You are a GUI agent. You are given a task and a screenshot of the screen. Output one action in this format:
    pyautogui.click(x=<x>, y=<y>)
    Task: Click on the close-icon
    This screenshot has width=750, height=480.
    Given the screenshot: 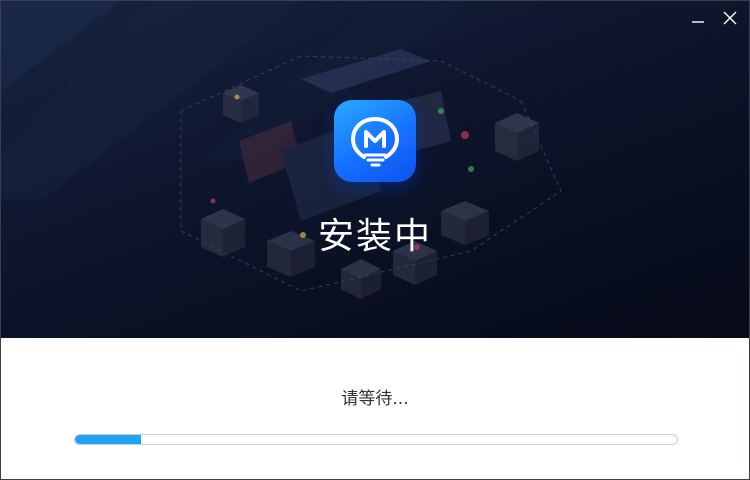 What is the action you would take?
    pyautogui.click(x=730, y=18)
    